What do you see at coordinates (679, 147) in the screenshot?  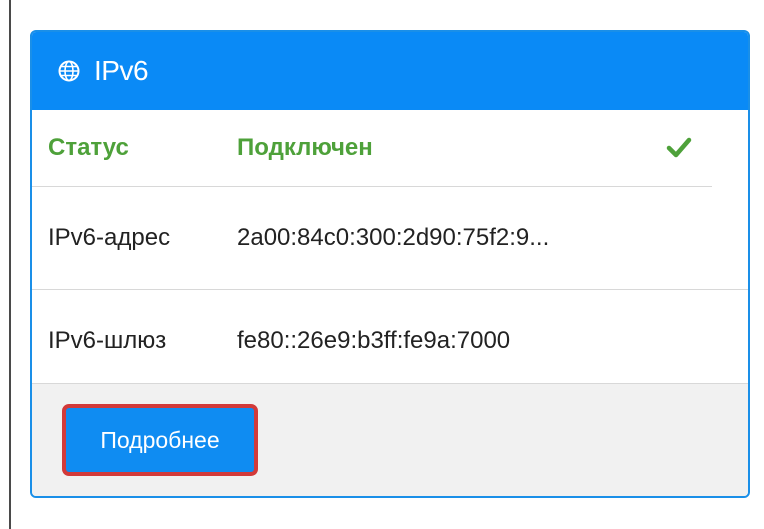 I see `checkmark-icon` at bounding box center [679, 147].